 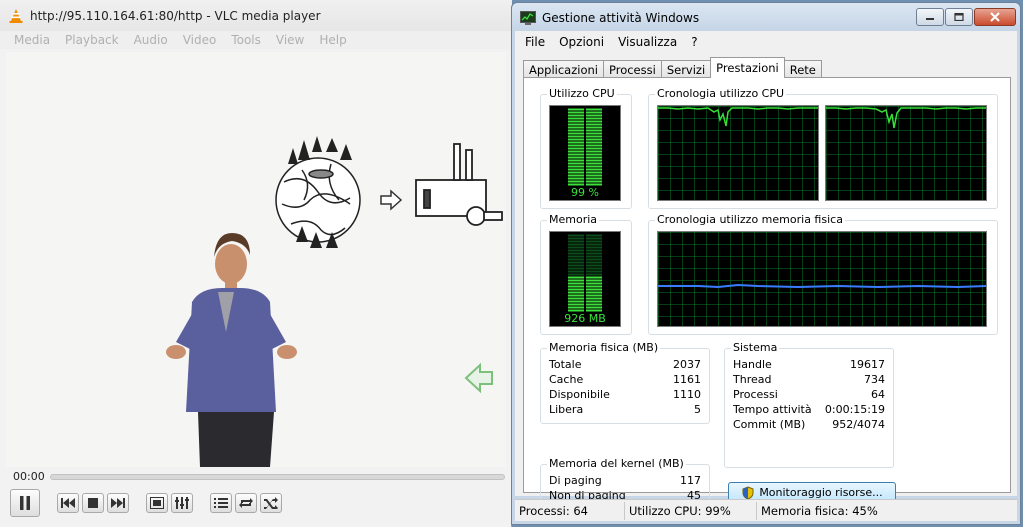 I want to click on memory-group: Memoria 926 MB, so click(x=586, y=274).